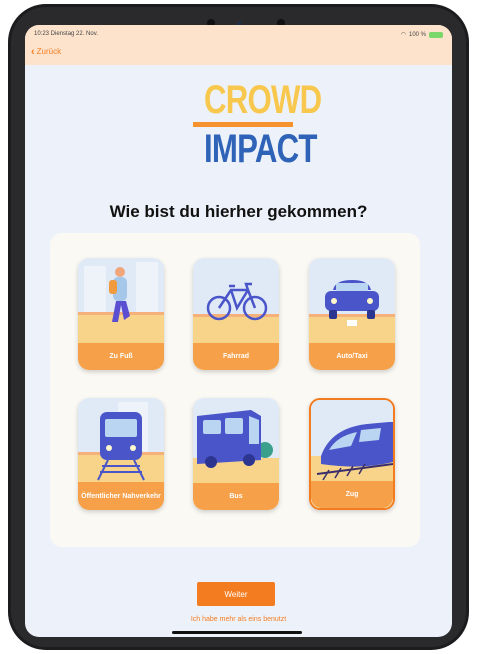 The height and width of the screenshot is (654, 477). What do you see at coordinates (121, 496) in the screenshot?
I see `option-label: Öffentlicher Nahverkehr` at bounding box center [121, 496].